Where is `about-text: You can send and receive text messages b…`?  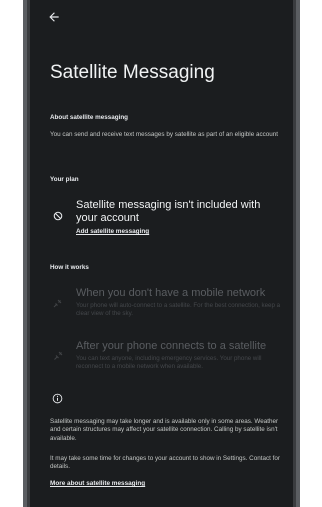 about-text: You can send and receive text messages b… is located at coordinates (164, 134).